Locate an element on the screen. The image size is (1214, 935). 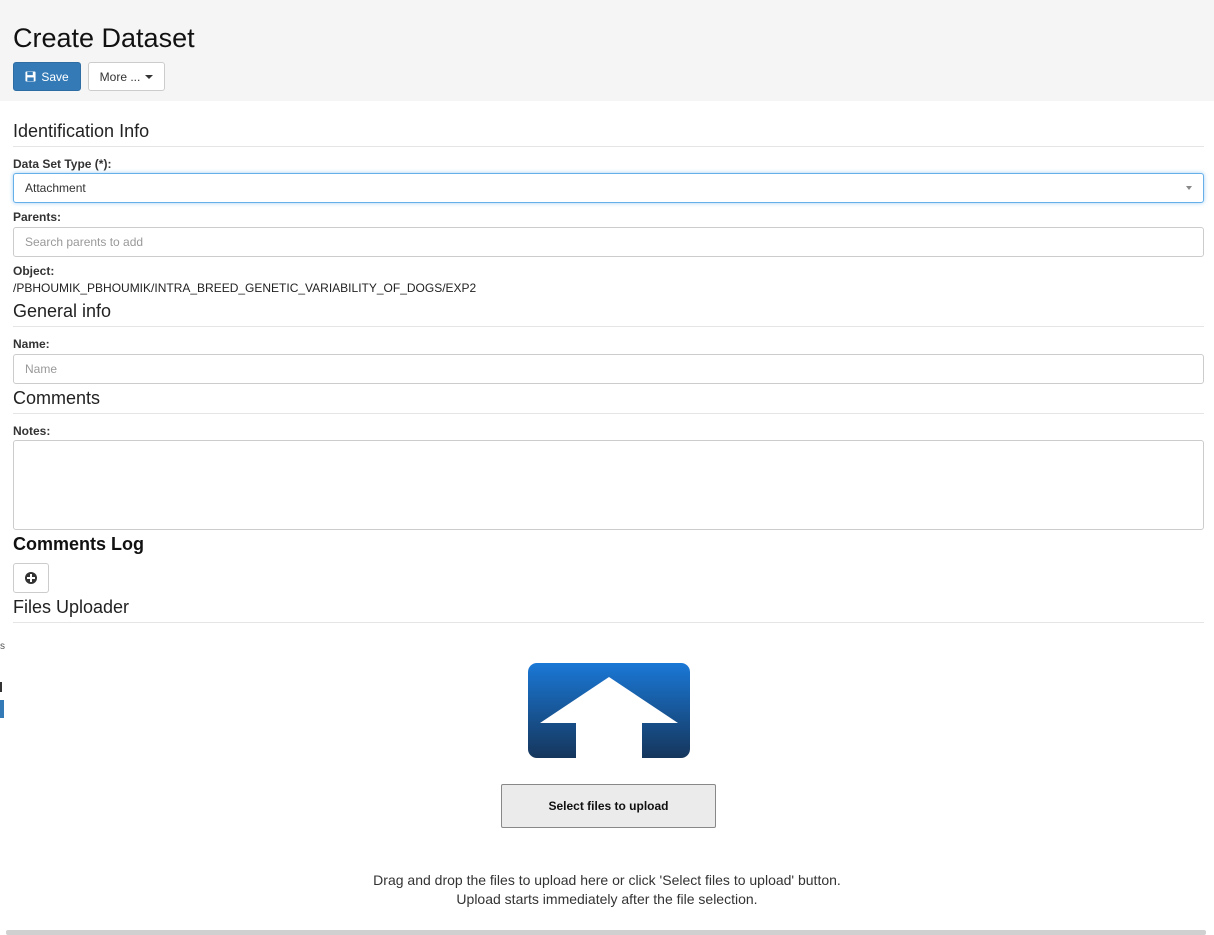
plus-circle-icon is located at coordinates (31, 578).